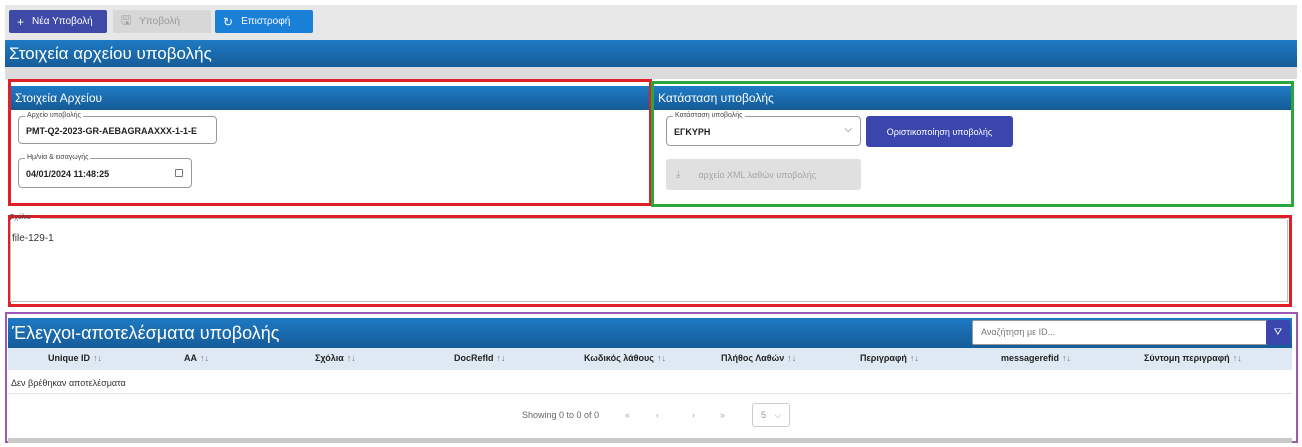  Describe the element at coordinates (126, 20) in the screenshot. I see `save-icon: 🖫` at that location.